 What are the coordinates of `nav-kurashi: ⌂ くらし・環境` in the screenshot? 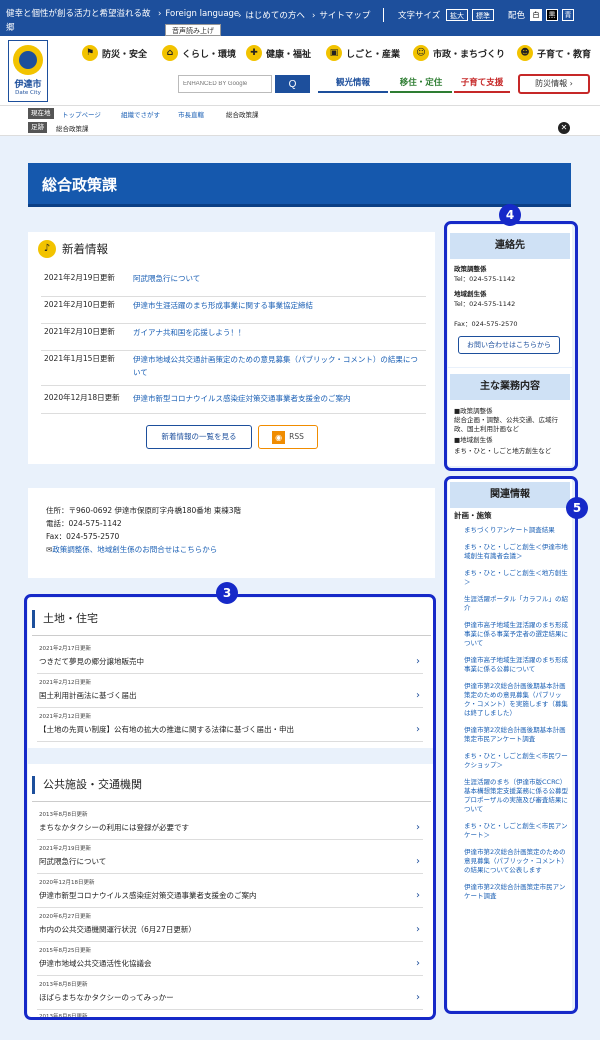 It's located at (199, 53).